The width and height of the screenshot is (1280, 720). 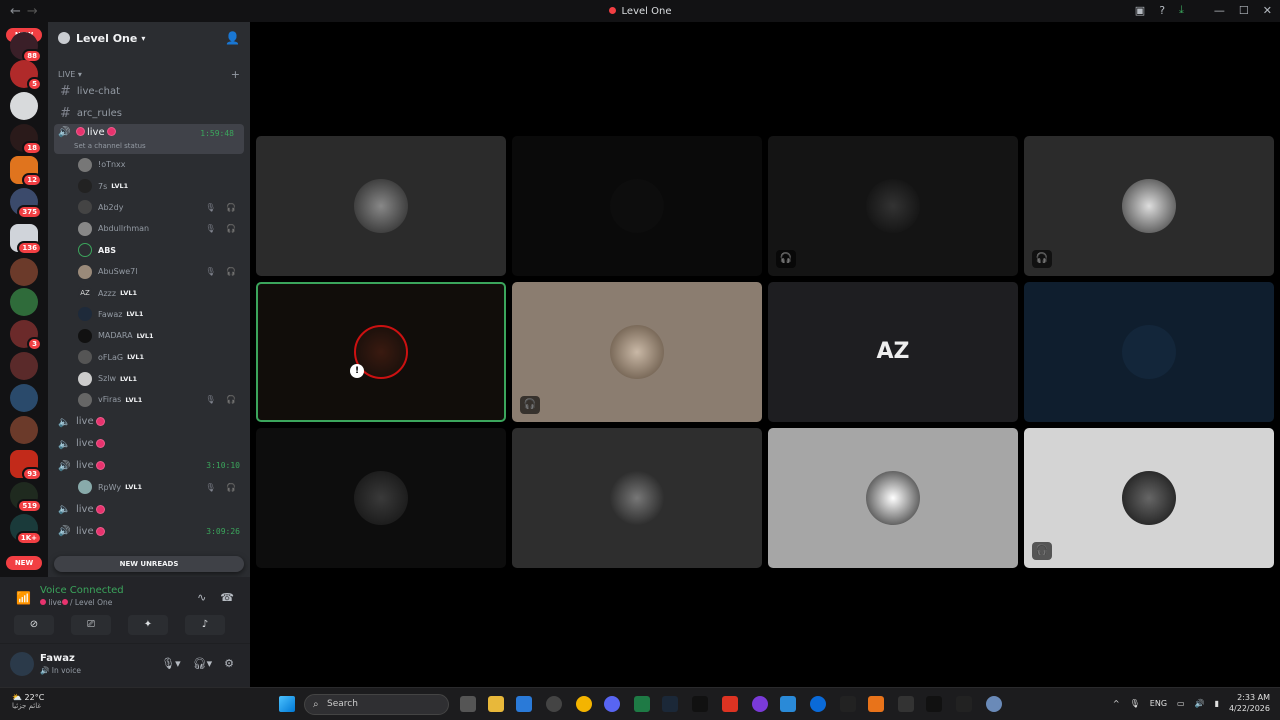 What do you see at coordinates (22, 664) in the screenshot?
I see `avatar` at bounding box center [22, 664].